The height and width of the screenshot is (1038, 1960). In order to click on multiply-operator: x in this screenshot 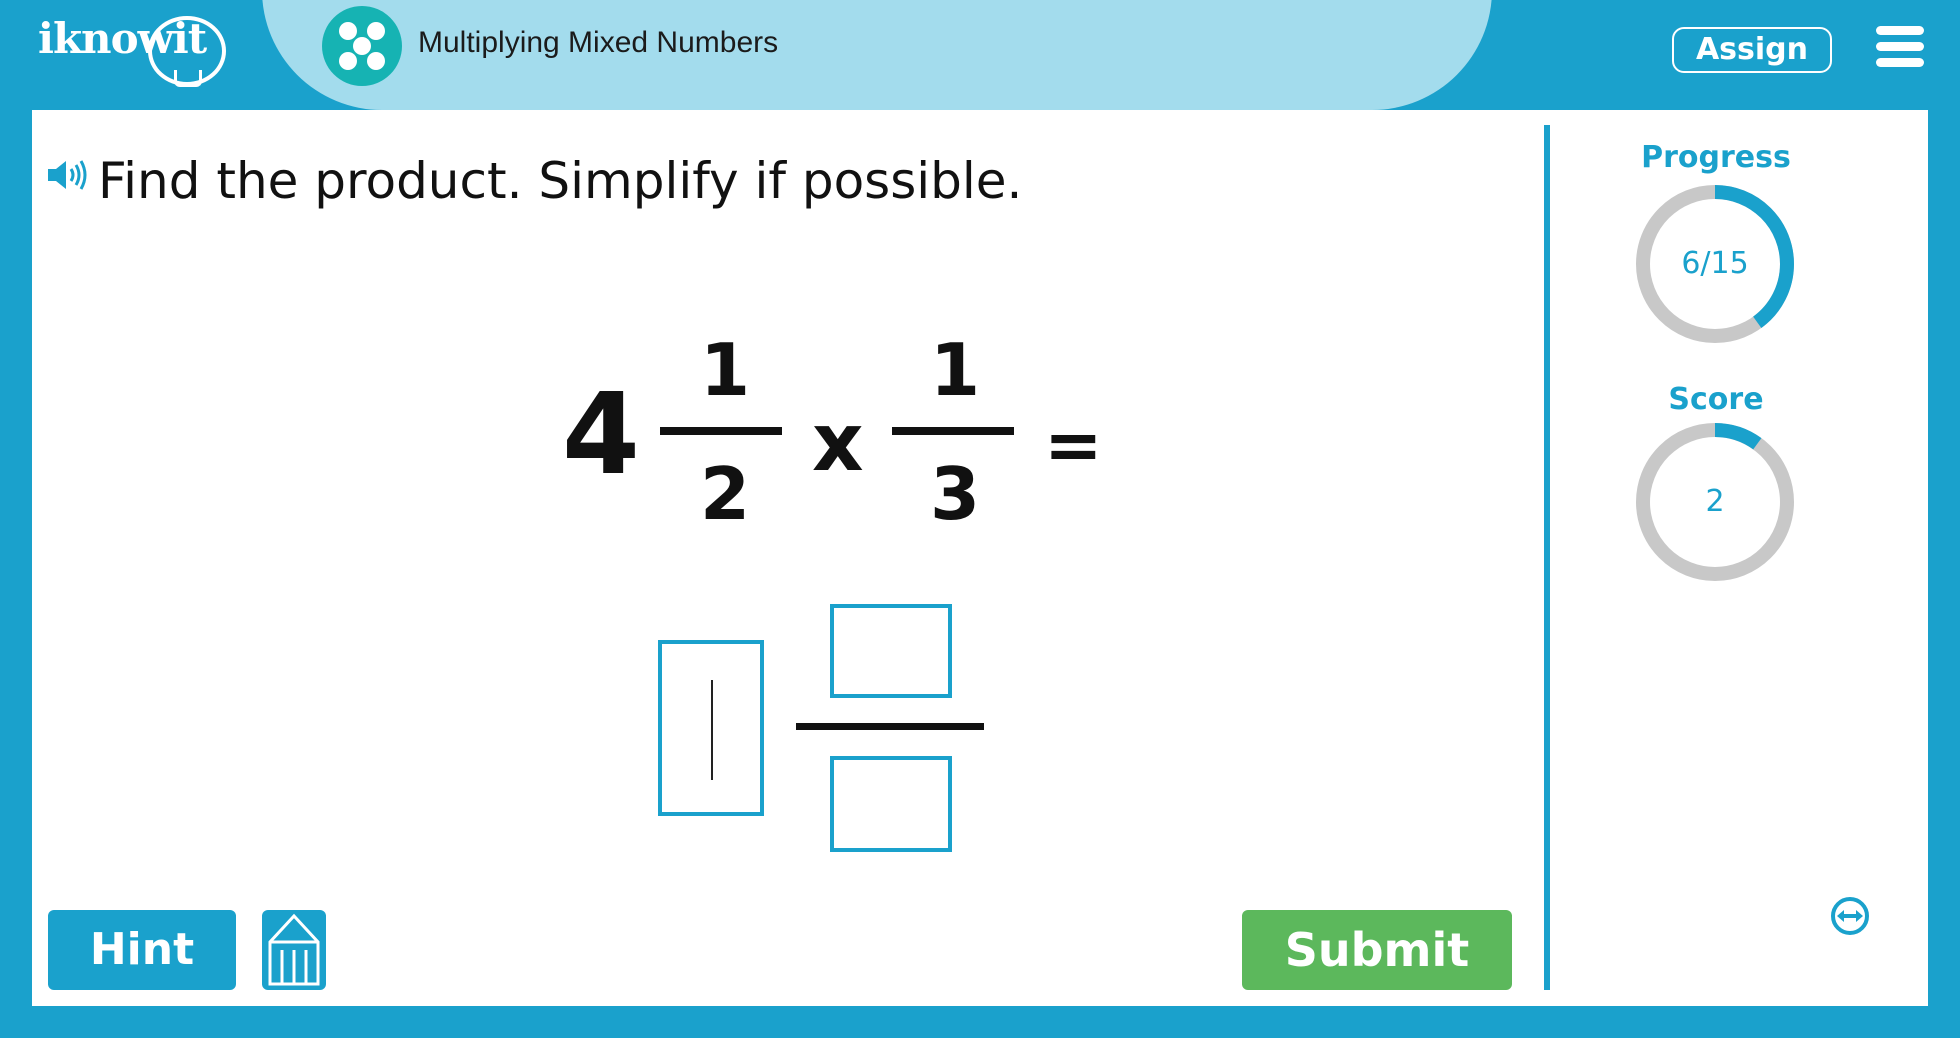, I will do `click(838, 442)`.